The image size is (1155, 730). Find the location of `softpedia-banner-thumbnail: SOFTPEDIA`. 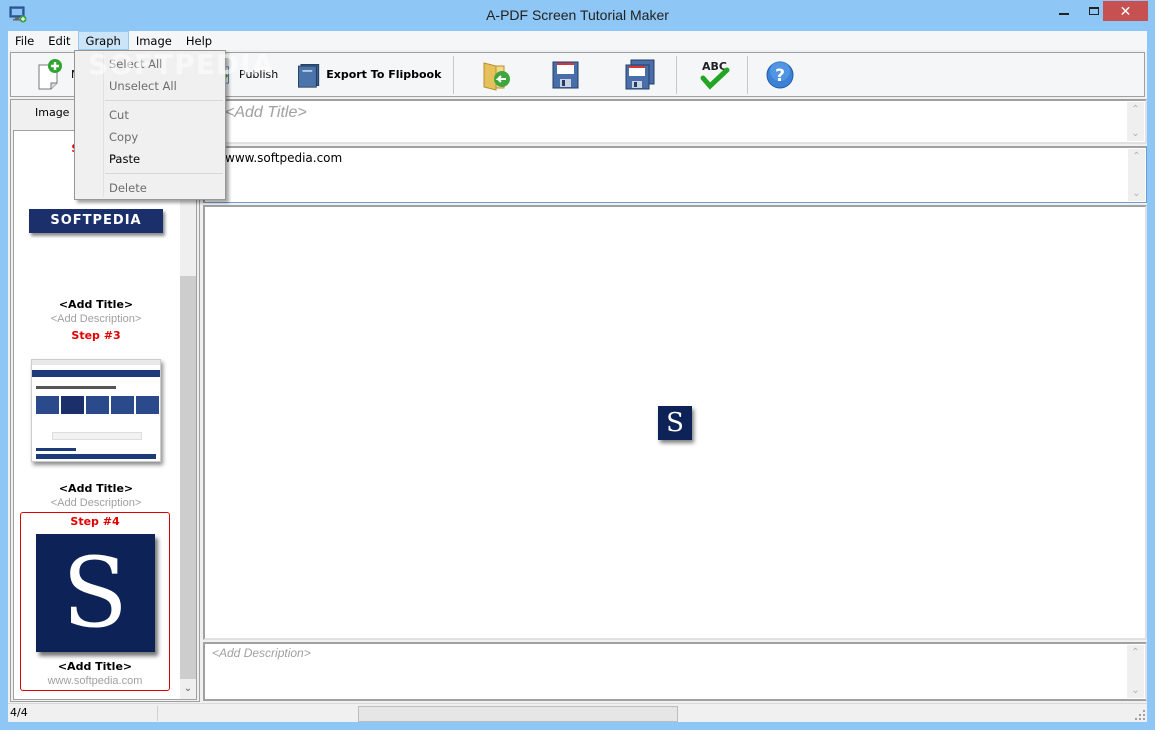

softpedia-banner-thumbnail: SOFTPEDIA is located at coordinates (96, 221).